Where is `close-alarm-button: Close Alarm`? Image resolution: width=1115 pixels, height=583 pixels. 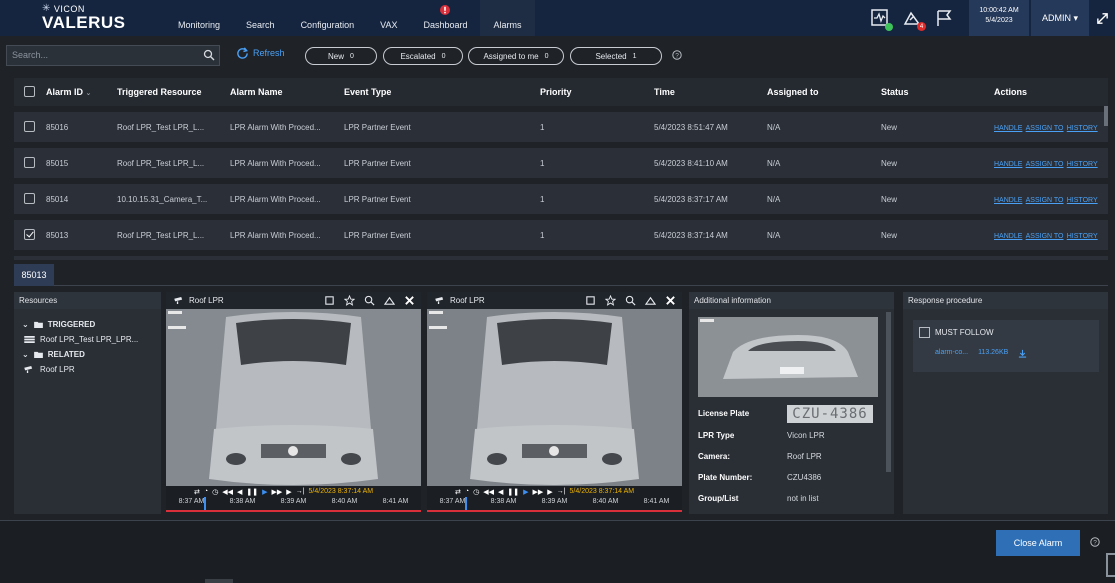 close-alarm-button: Close Alarm is located at coordinates (1038, 543).